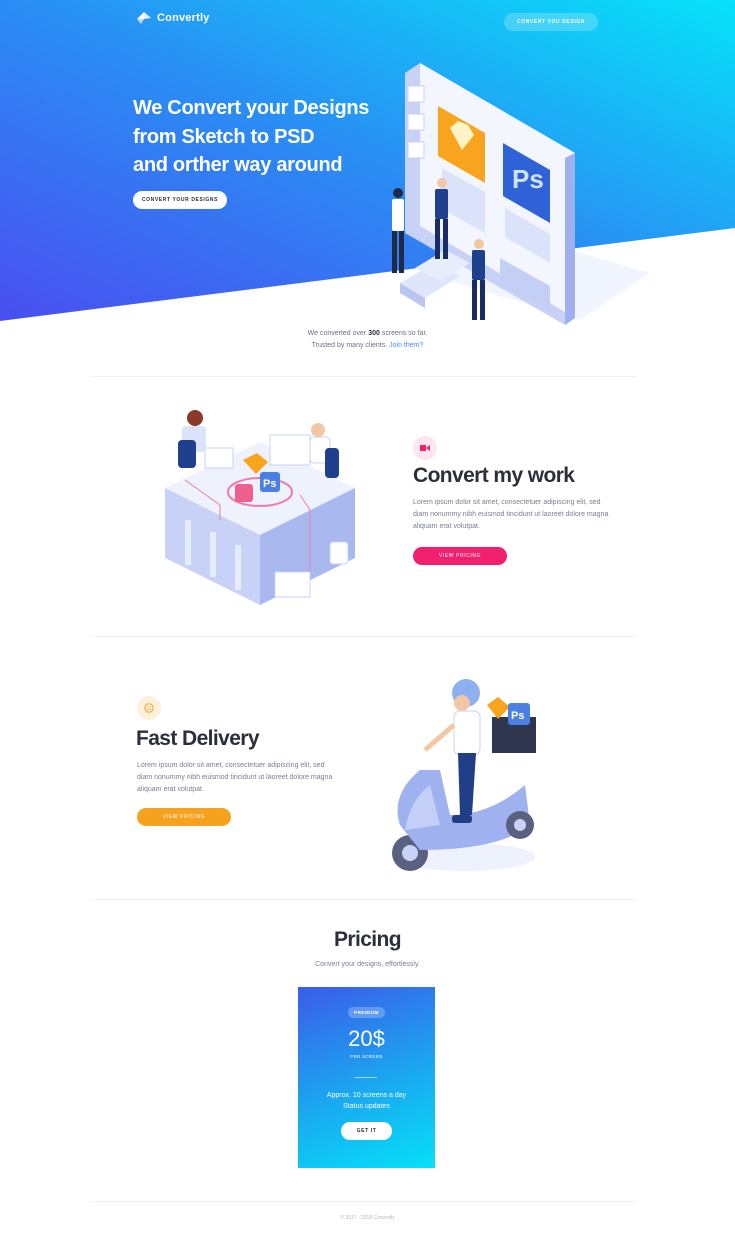 This screenshot has height=1236, width=735. I want to click on hero-title-line-2: from Sketch to PSD, so click(224, 136).